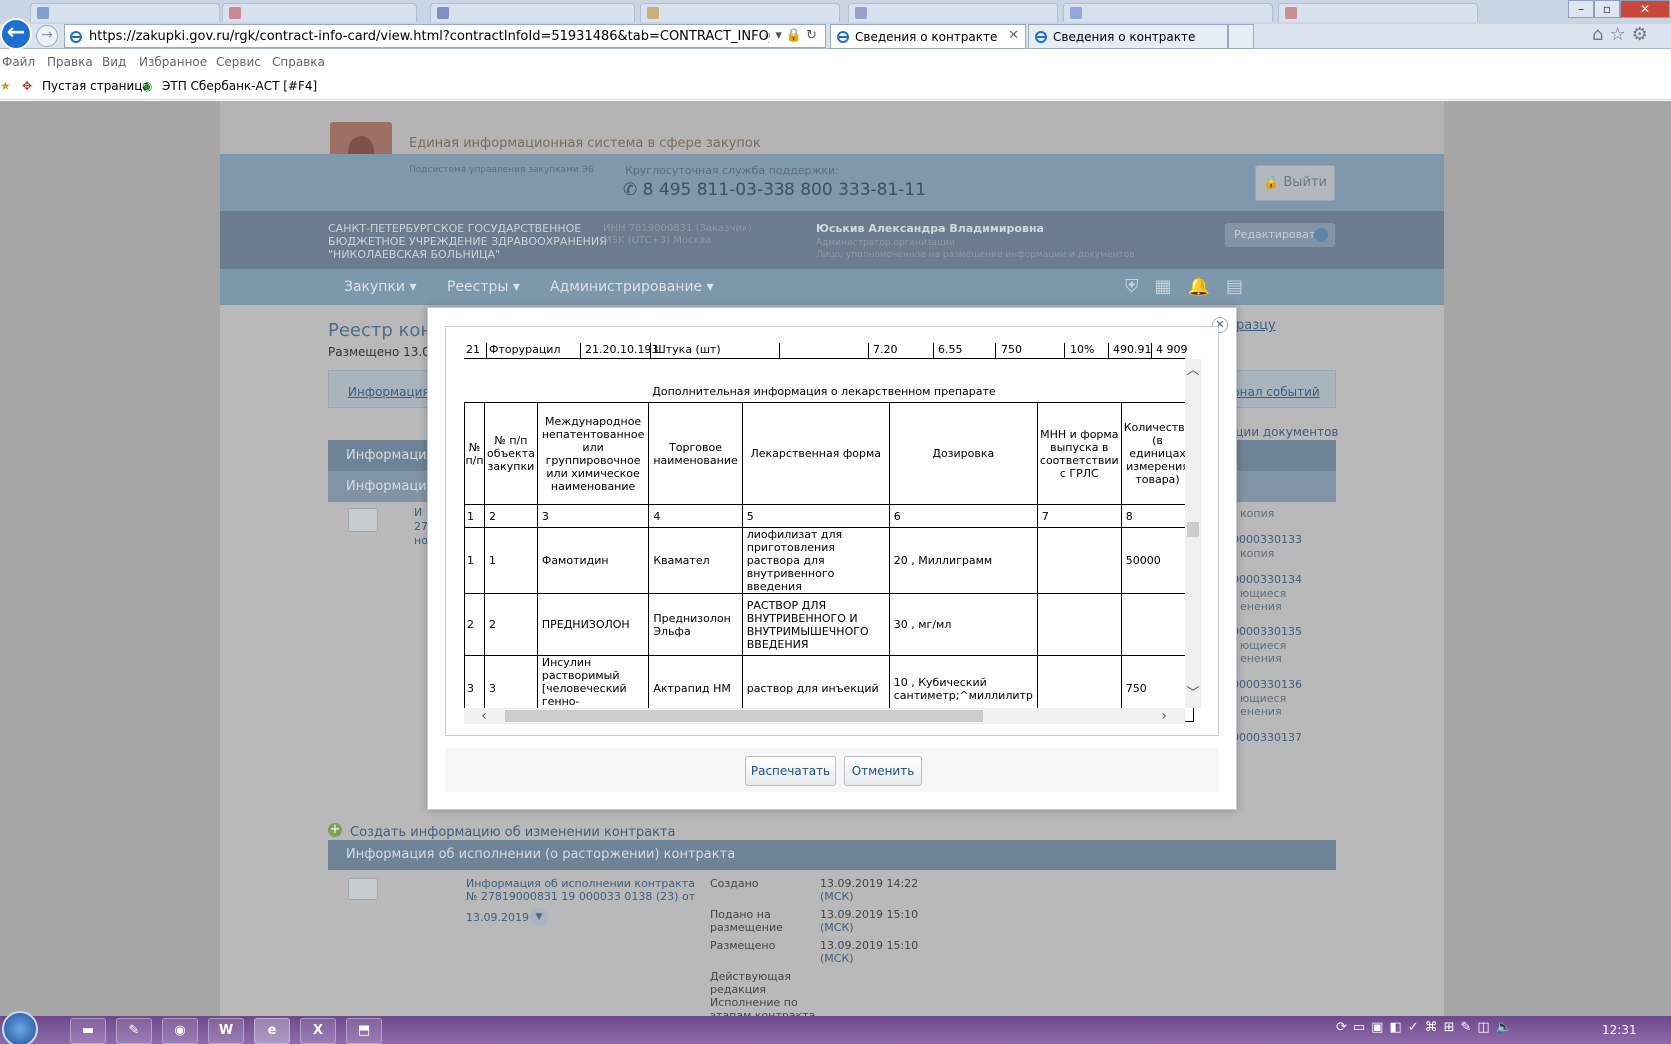 The width and height of the screenshot is (1671, 1044). I want to click on scroll-down-icon: ﹀, so click(1193, 691).